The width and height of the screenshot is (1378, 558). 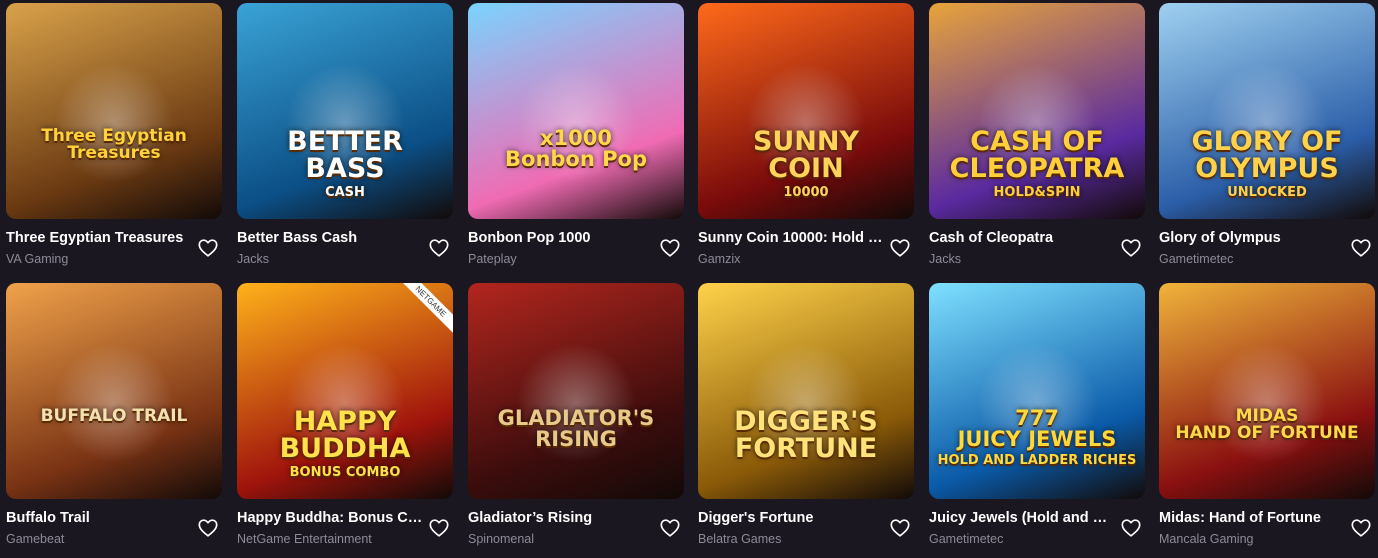 What do you see at coordinates (35, 539) in the screenshot?
I see `game-provider: Gamebeat` at bounding box center [35, 539].